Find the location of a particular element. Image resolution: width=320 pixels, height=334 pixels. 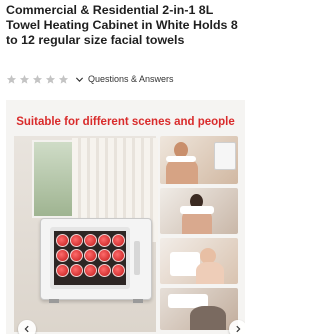

rating-row: Questions & Answers is located at coordinates (90, 79).